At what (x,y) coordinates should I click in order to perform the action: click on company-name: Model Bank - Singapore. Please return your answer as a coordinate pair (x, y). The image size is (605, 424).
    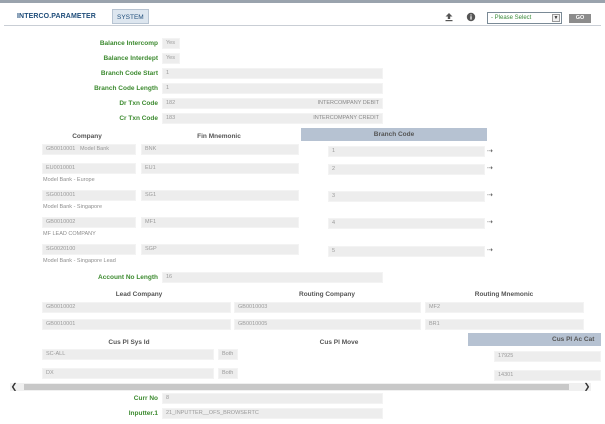
    Looking at the image, I should click on (73, 207).